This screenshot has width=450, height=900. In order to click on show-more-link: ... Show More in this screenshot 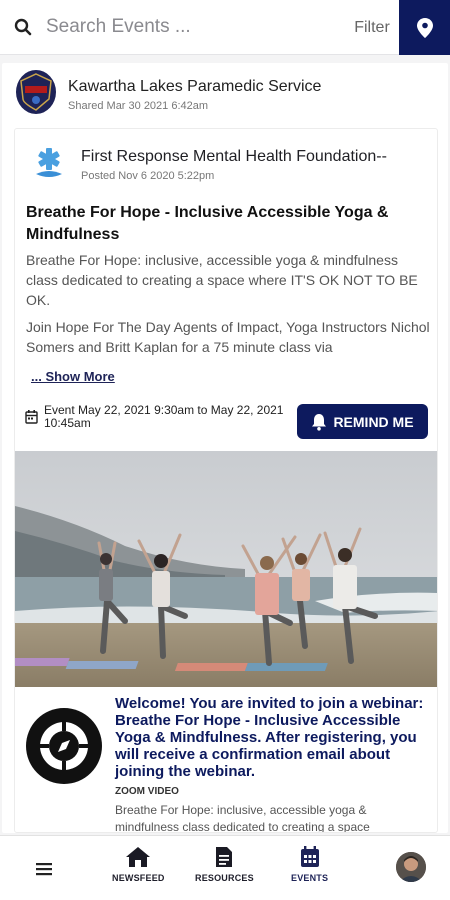, I will do `click(73, 376)`.